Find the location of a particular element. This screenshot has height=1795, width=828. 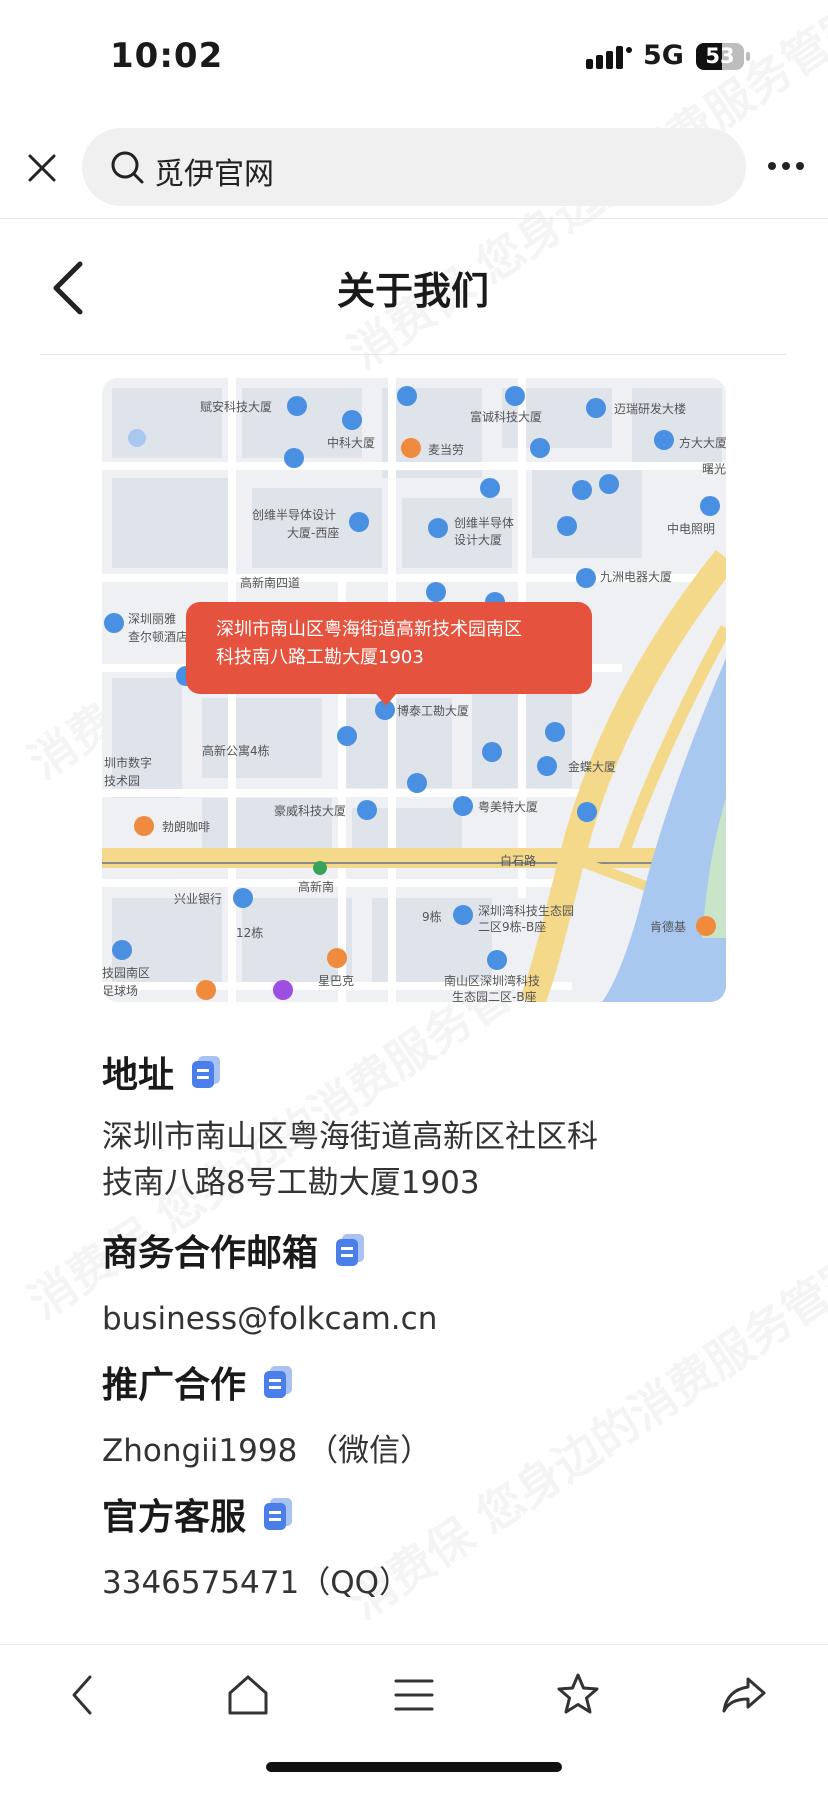

map-label: 设计大厦 is located at coordinates (478, 540).